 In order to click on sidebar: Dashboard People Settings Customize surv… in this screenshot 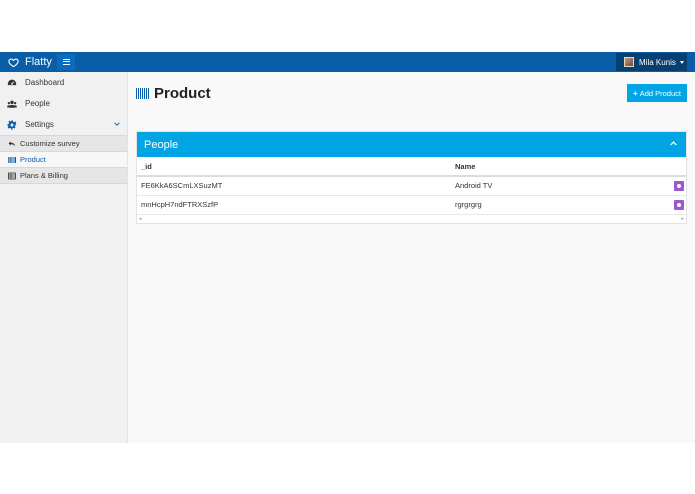, I will do `click(64, 257)`.